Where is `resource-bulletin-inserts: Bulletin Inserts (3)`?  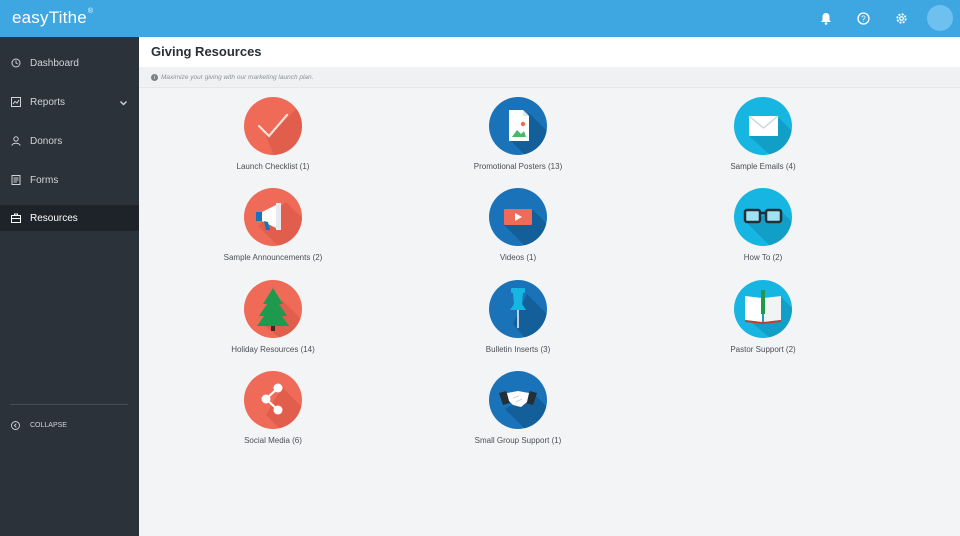 resource-bulletin-inserts: Bulletin Inserts (3) is located at coordinates (518, 317).